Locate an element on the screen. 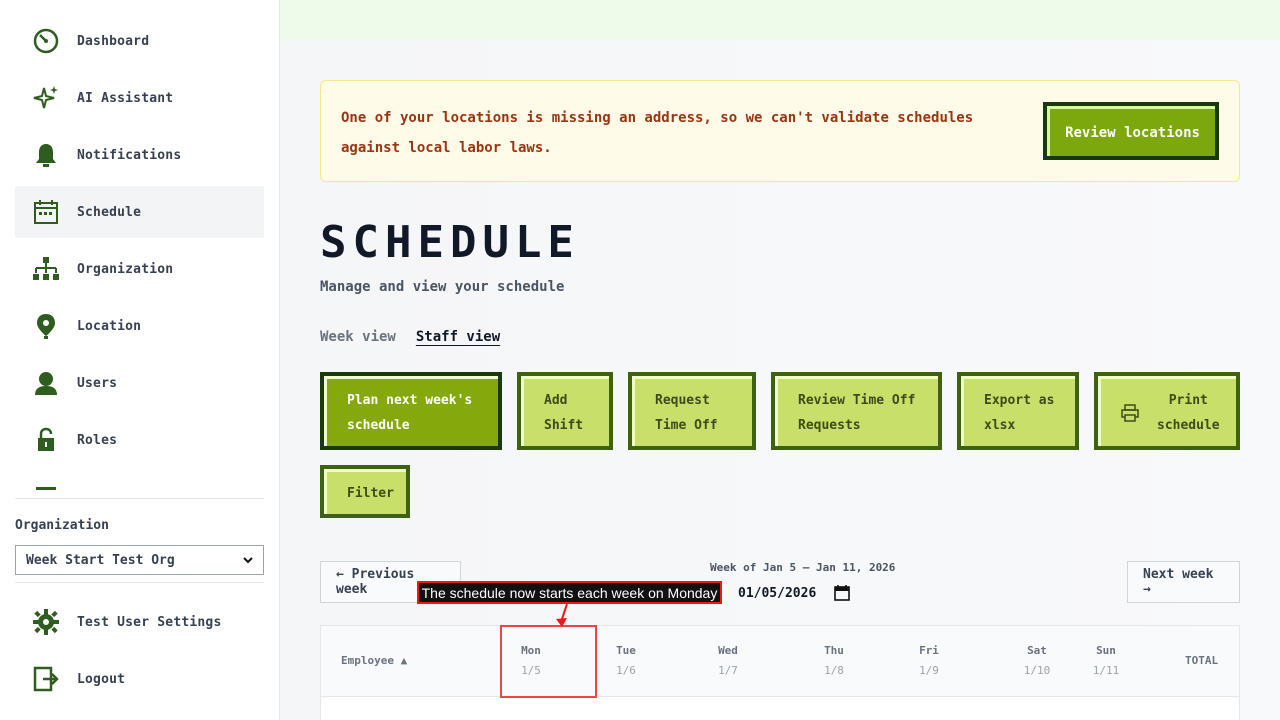 This screenshot has width=1280, height=720. bell-icon is located at coordinates (46, 155).